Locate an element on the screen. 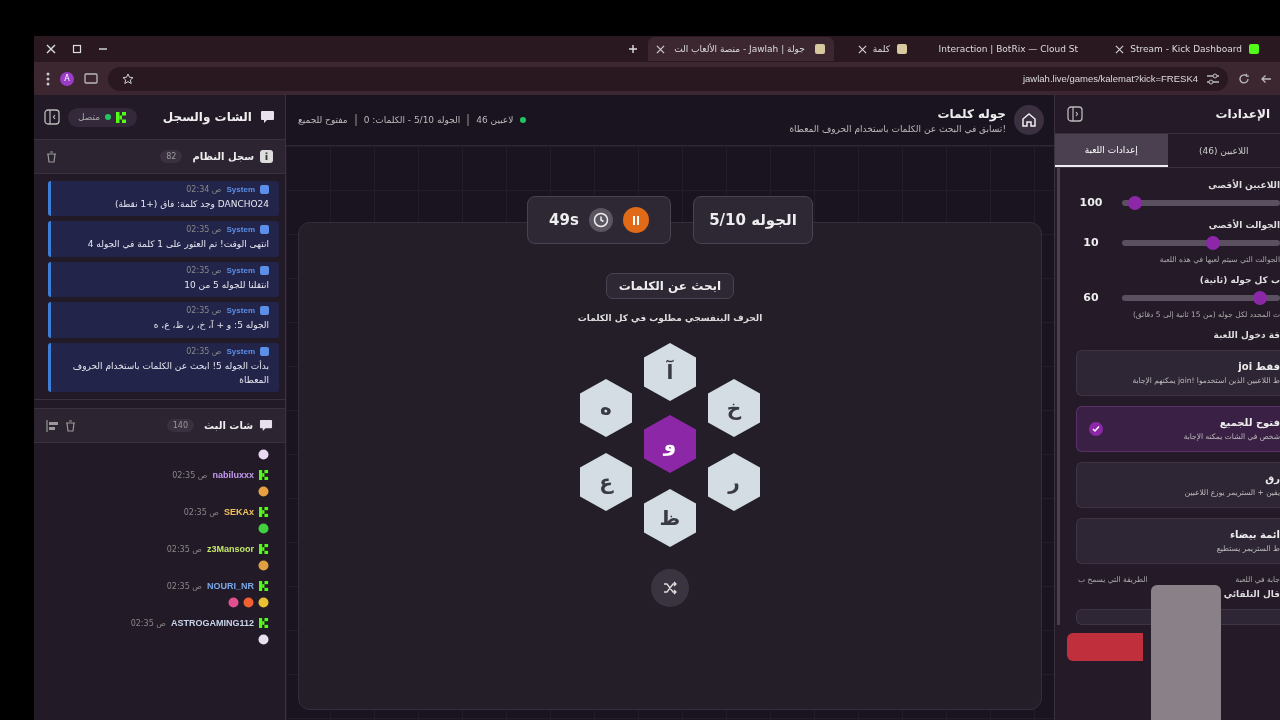 The width and height of the screenshot is (1280, 720). letter-tile: آ is located at coordinates (670, 372).